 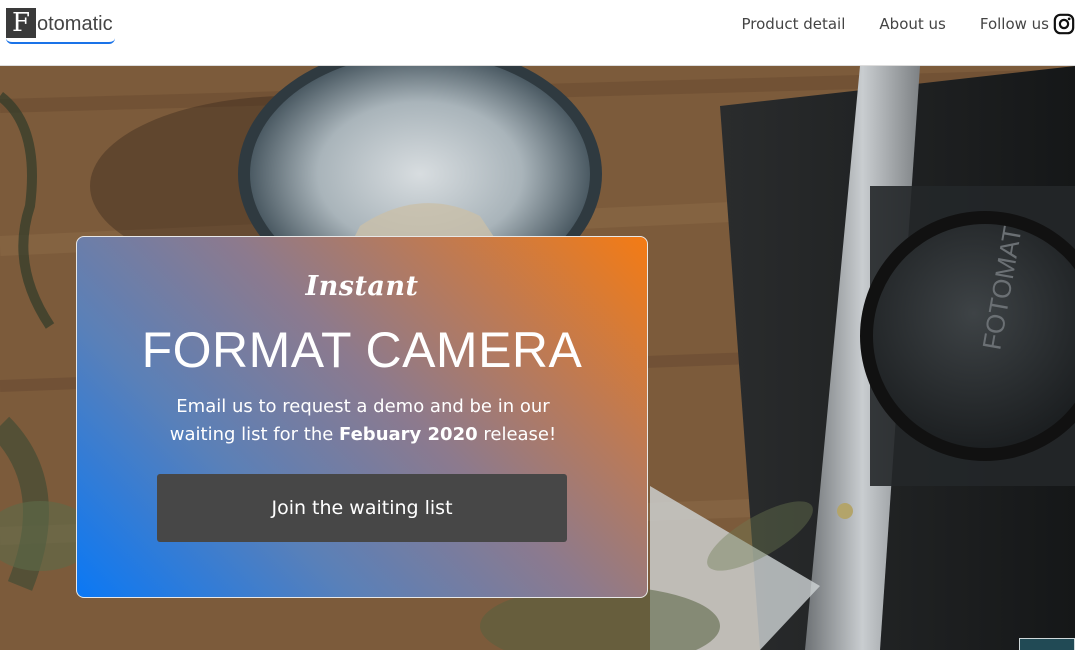 I want to click on nav-link-follow-us: Follow us, so click(x=1027, y=24).